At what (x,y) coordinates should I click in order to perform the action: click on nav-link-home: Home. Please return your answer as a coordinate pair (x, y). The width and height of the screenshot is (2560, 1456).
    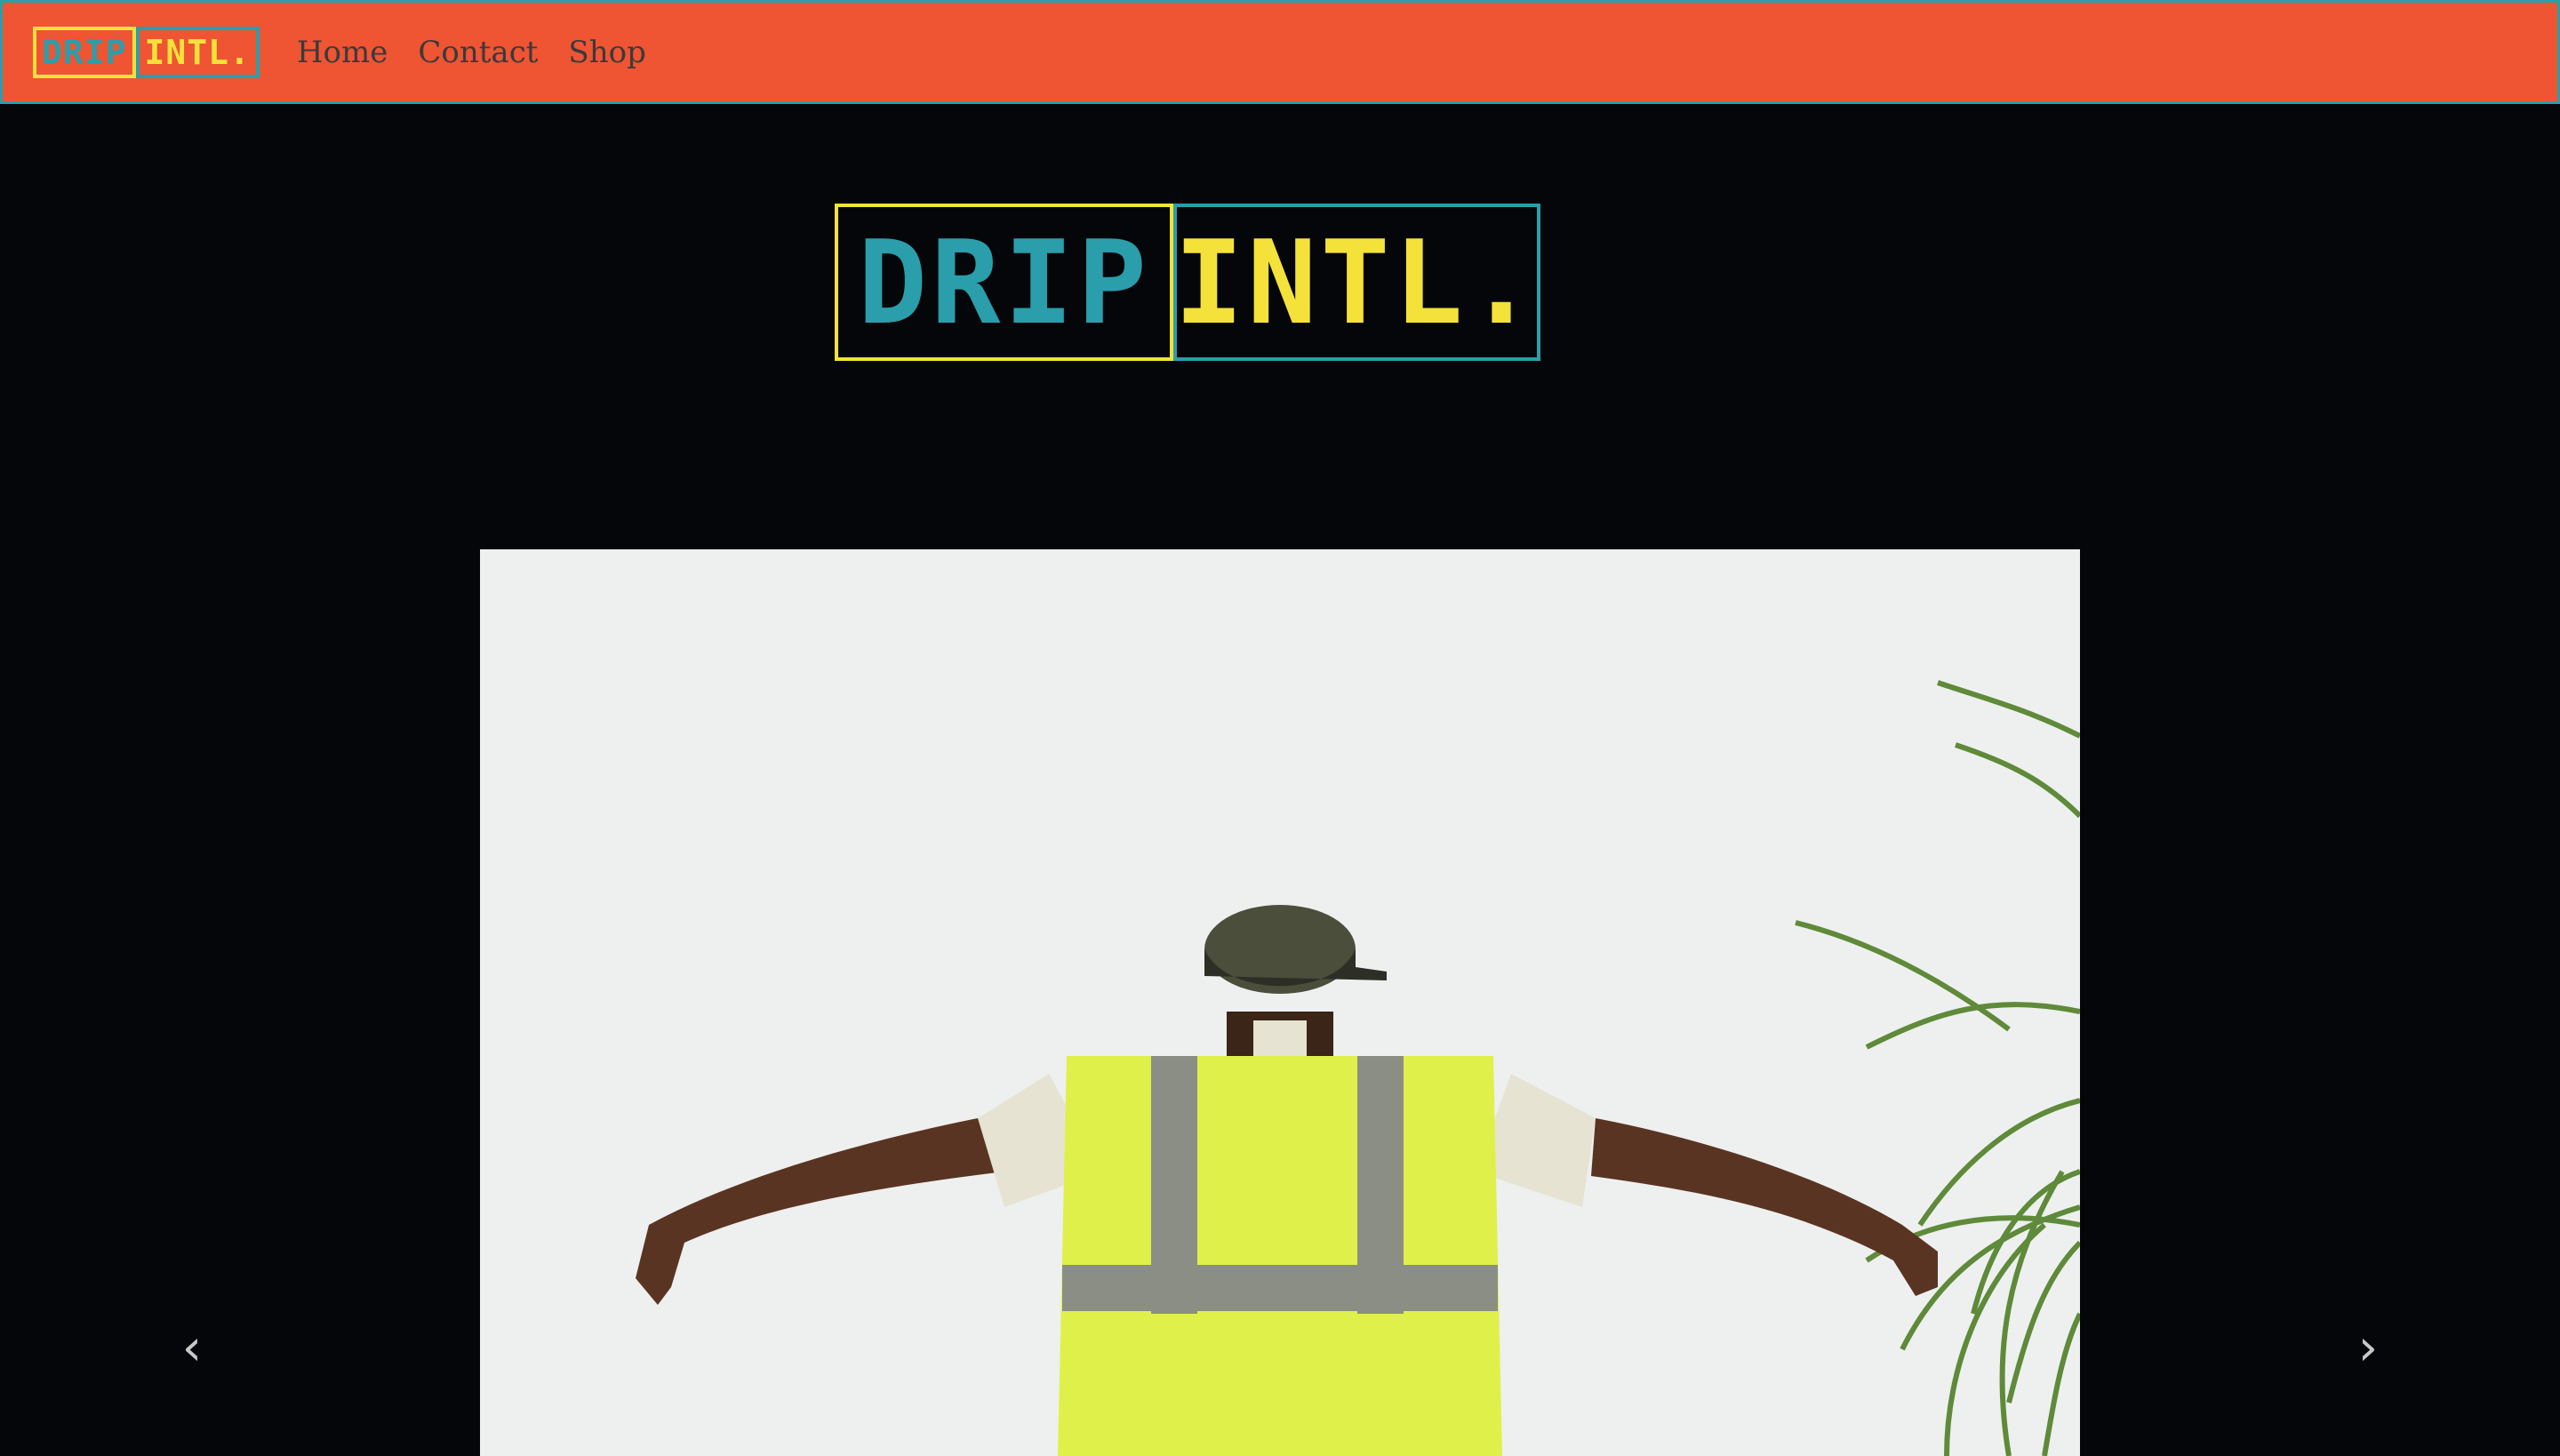
    Looking at the image, I should click on (342, 52).